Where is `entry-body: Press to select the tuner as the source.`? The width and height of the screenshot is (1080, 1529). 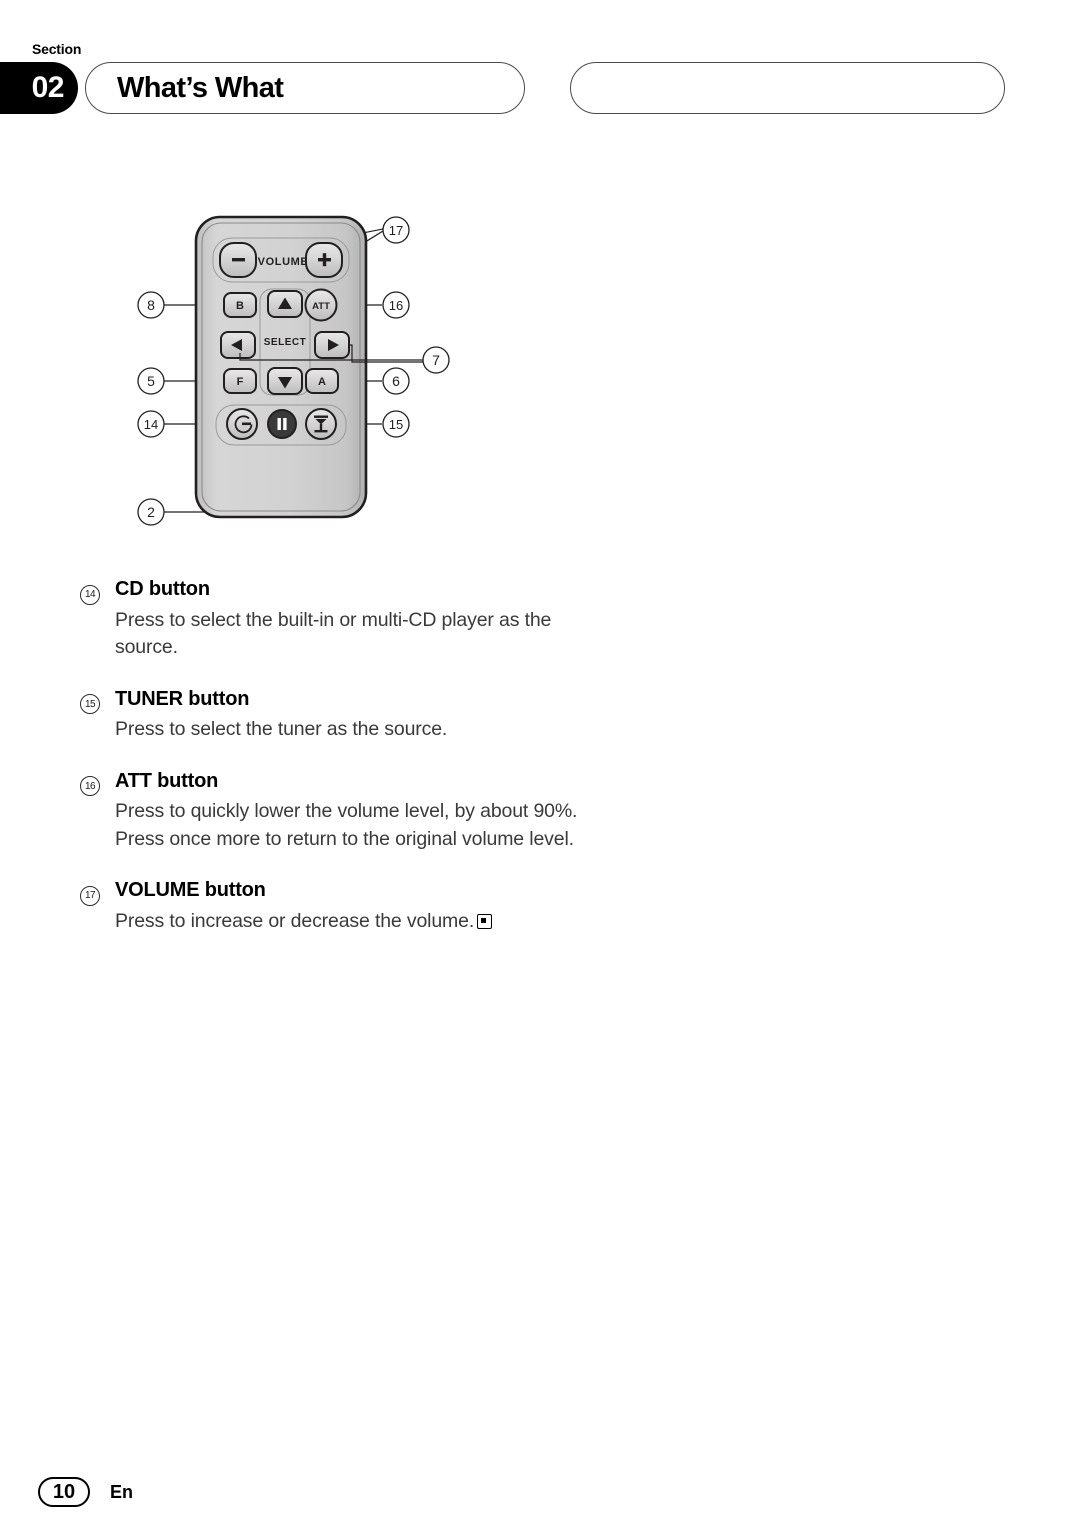 entry-body: Press to select the tuner as the source. is located at coordinates (281, 729).